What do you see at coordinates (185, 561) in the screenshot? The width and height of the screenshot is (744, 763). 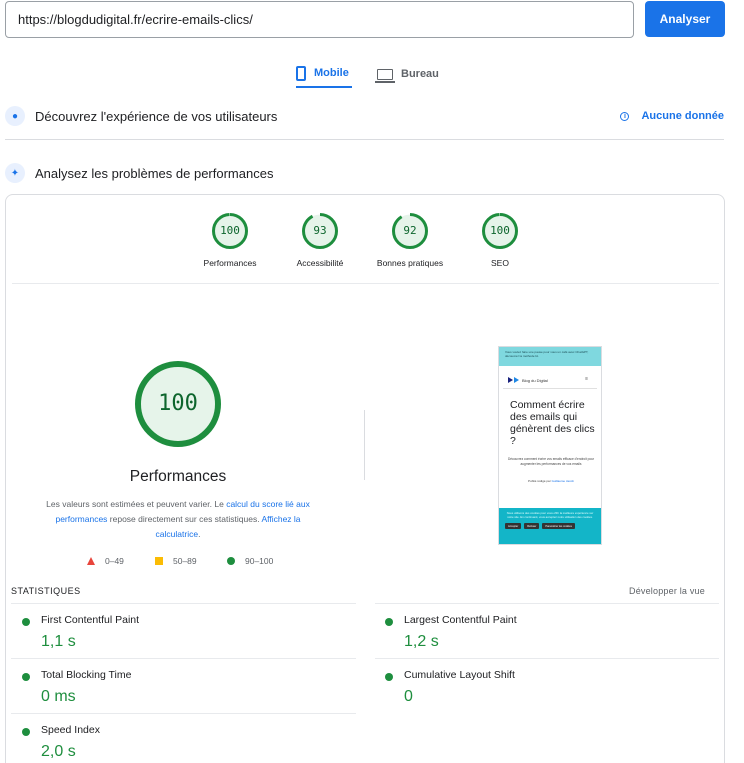 I see `legend-range: 50–89` at bounding box center [185, 561].